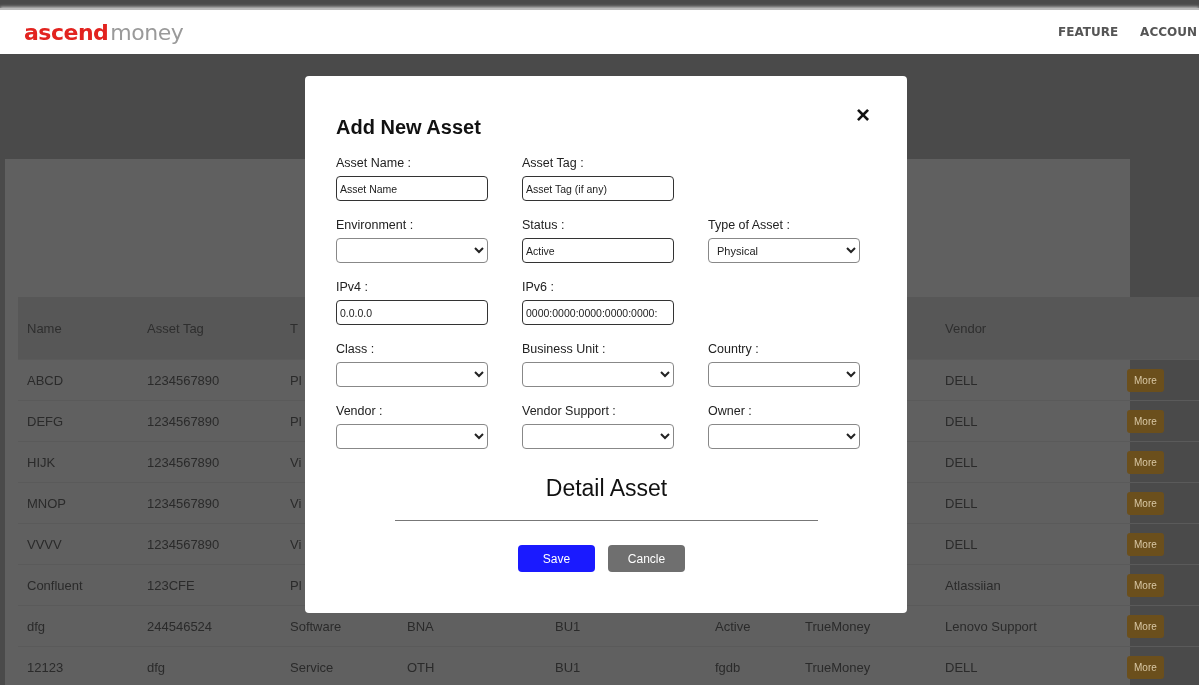  I want to click on input-field: Asset Name, so click(412, 188).